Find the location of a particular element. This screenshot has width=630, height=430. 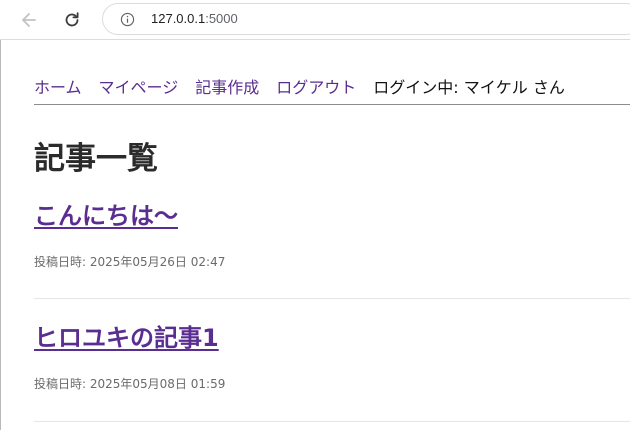

login-status: ログイン中: マイケル さん is located at coordinates (469, 87).